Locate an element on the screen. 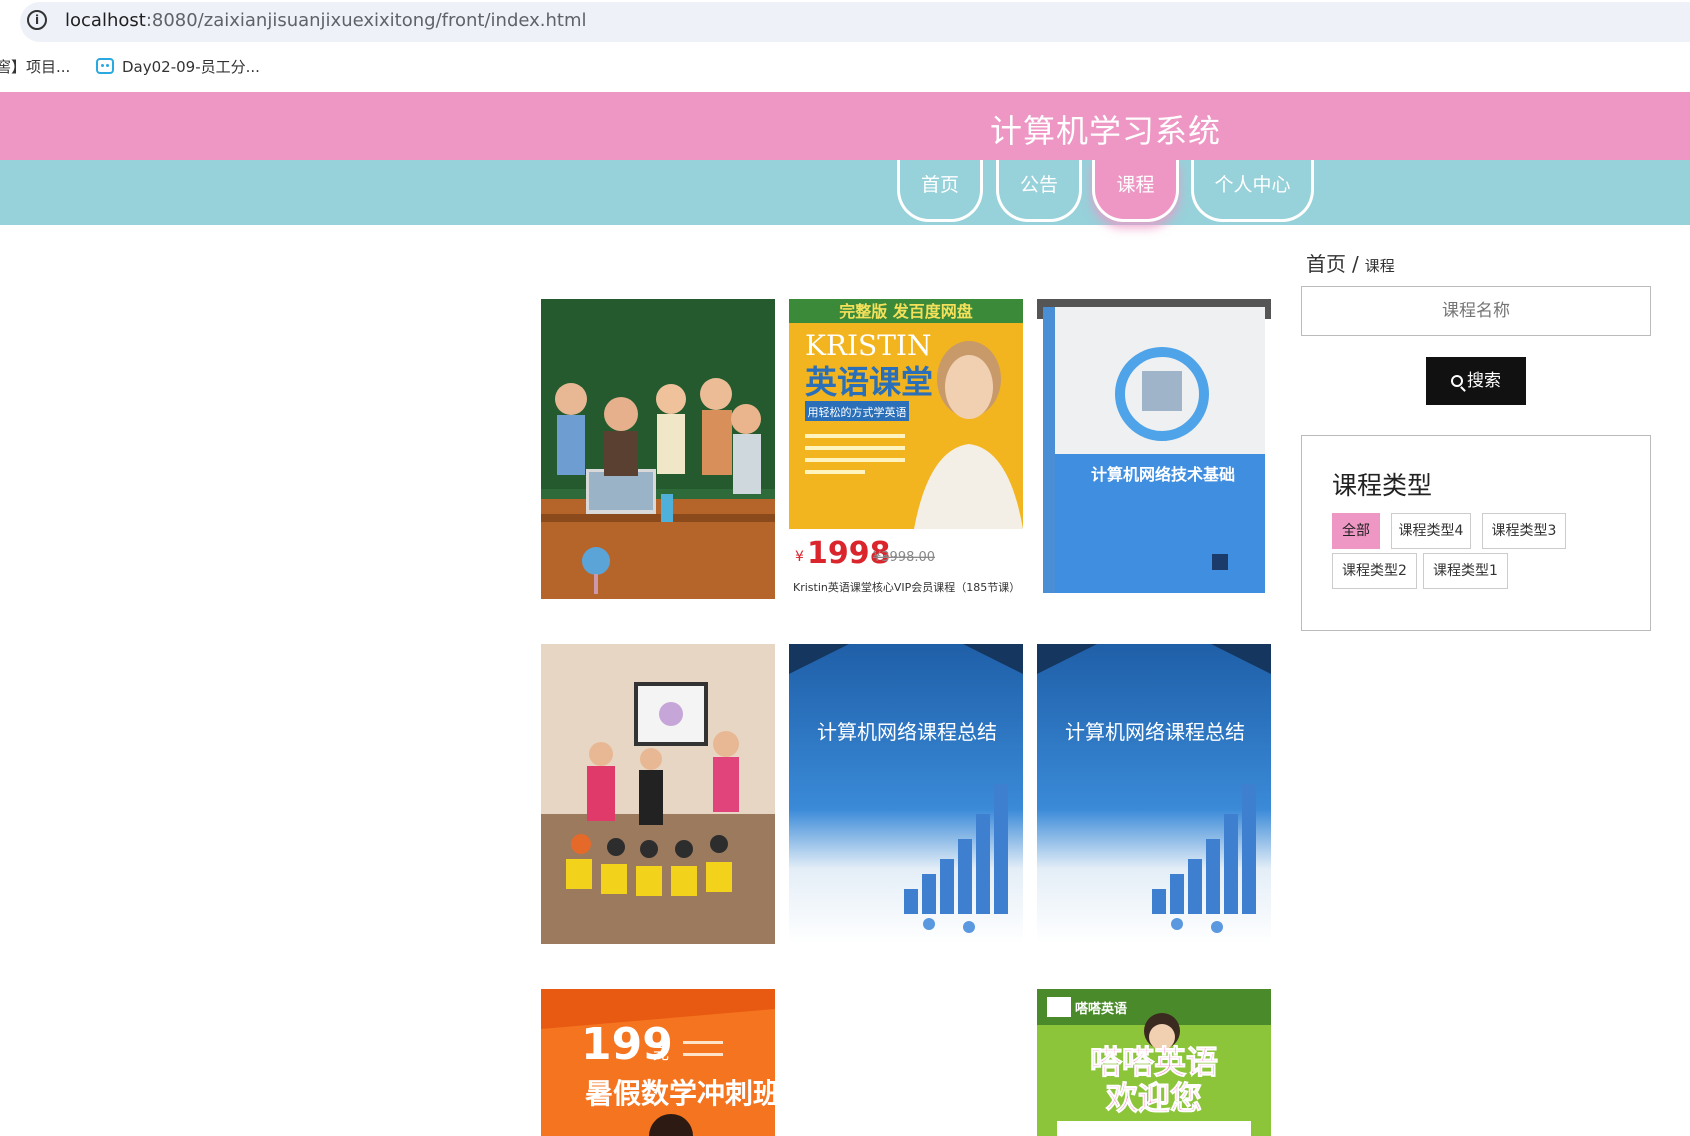  site-info-icon: i is located at coordinates (37, 20).